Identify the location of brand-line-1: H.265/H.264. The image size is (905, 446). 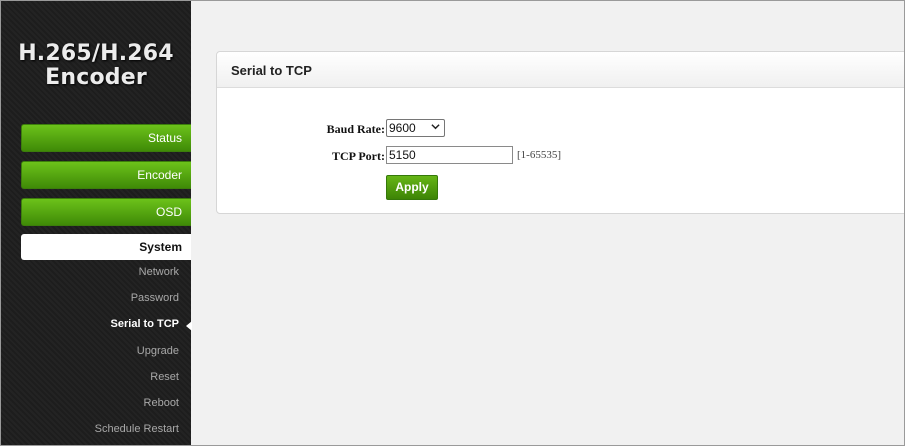
(96, 53).